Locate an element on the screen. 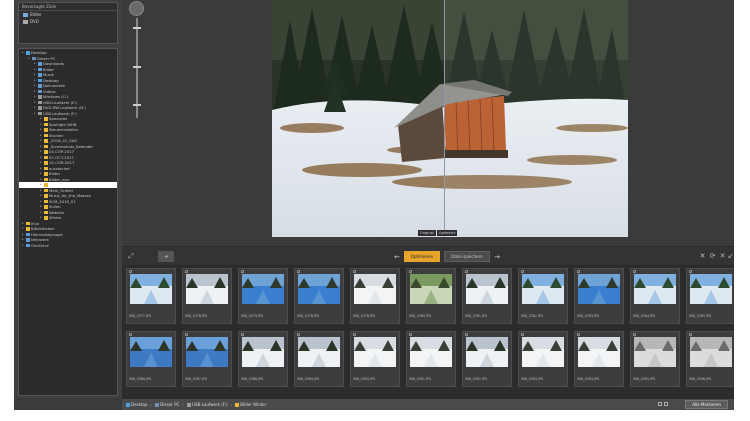 The image size is (750, 421). photo-thumbnail: IMG_0388.JPG is located at coordinates (263, 359).